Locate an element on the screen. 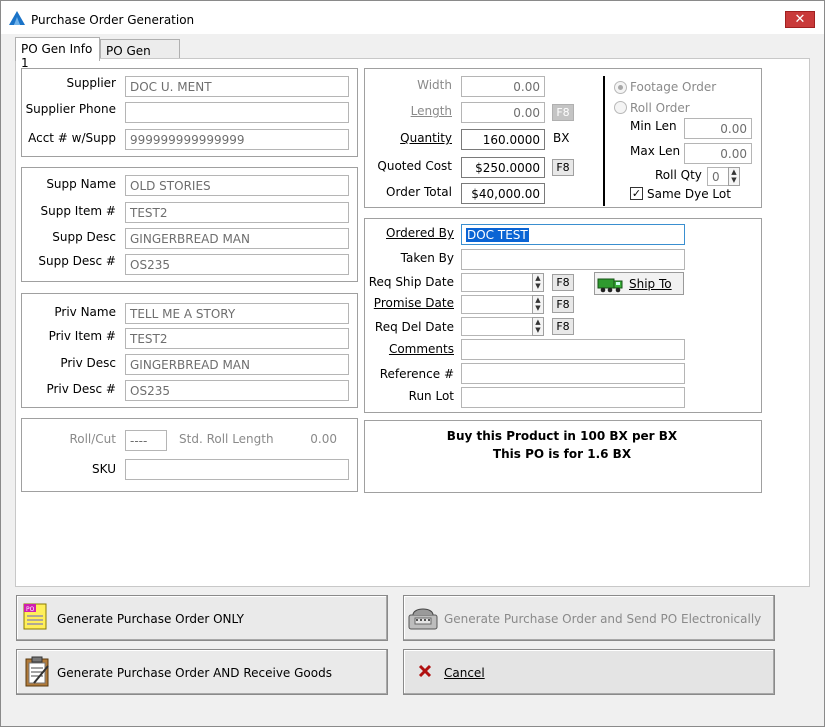  length-label: Length is located at coordinates (431, 111).